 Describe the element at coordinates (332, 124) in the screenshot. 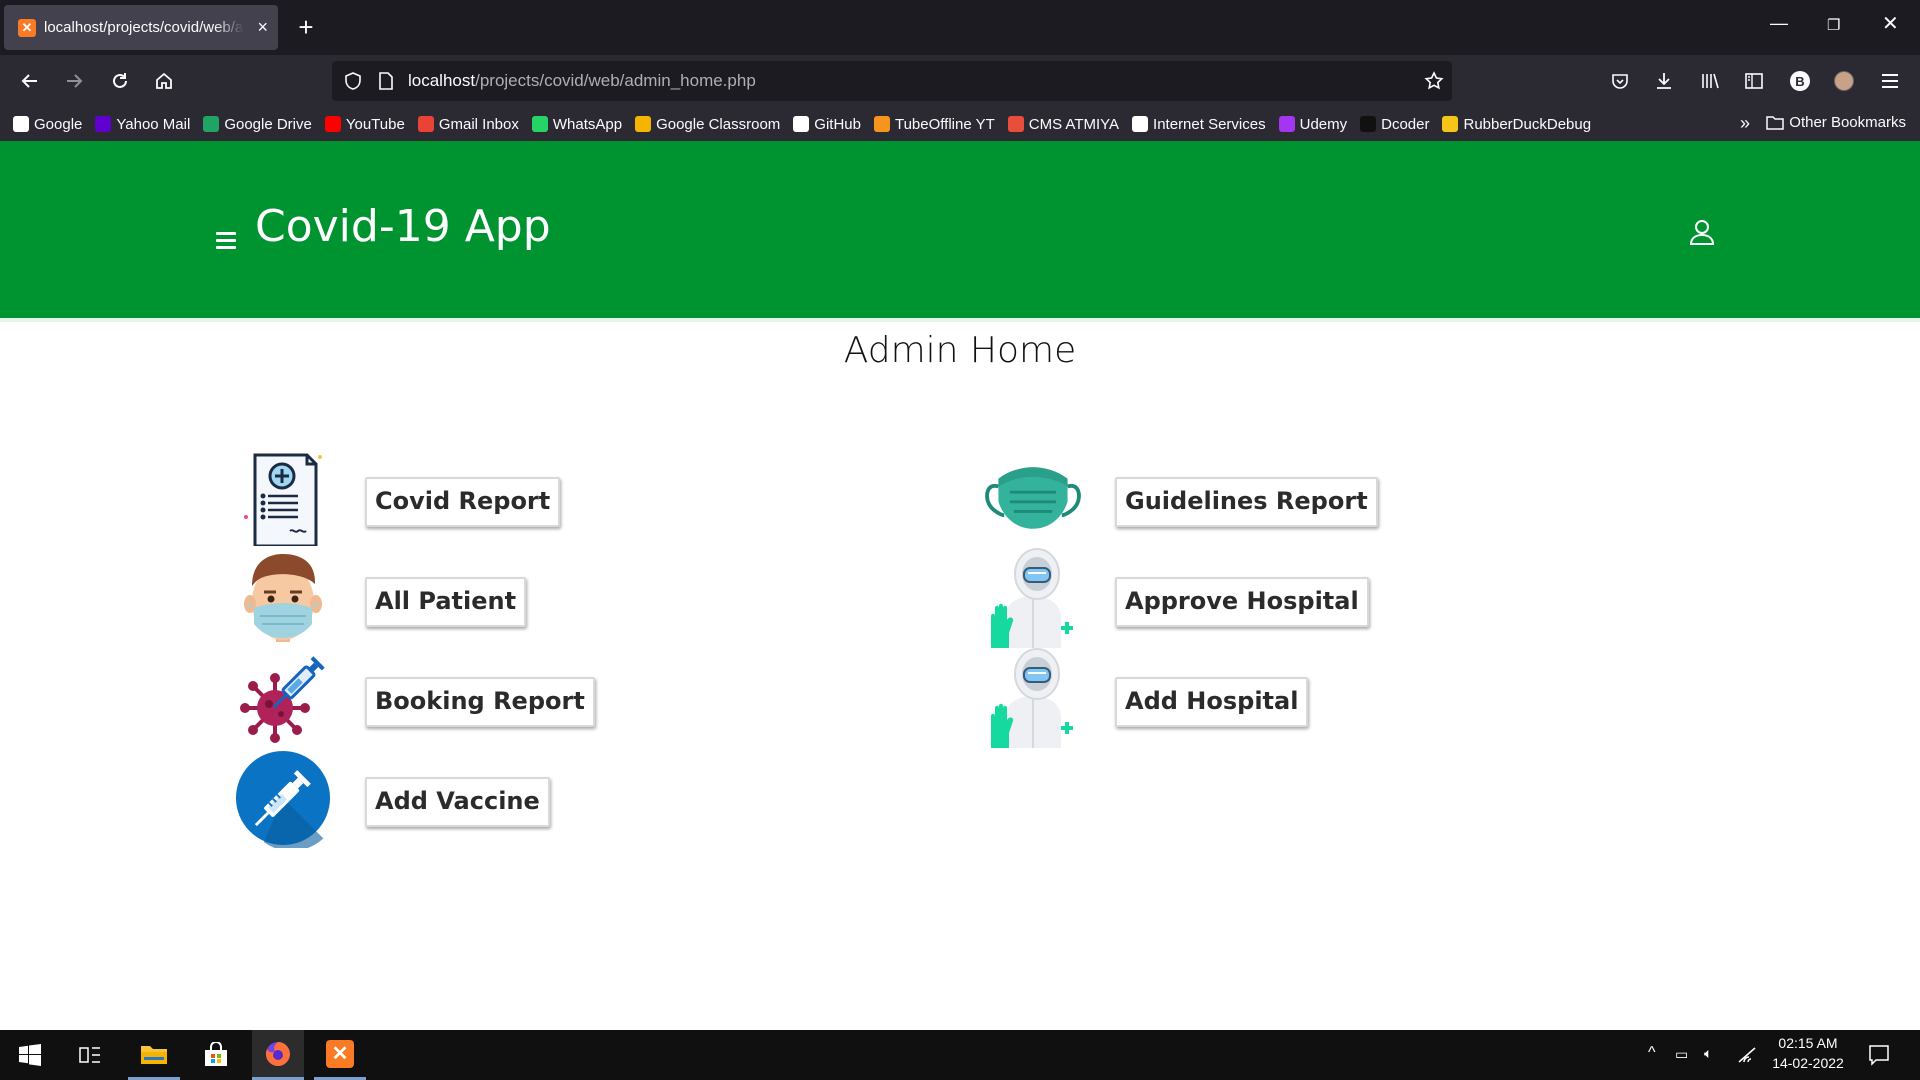

I see `youtube-icon` at that location.